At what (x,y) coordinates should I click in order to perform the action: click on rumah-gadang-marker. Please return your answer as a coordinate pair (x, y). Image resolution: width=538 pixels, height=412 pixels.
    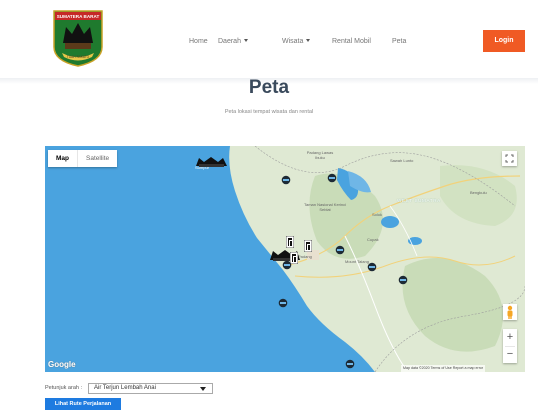
    Looking at the image, I should click on (211, 162).